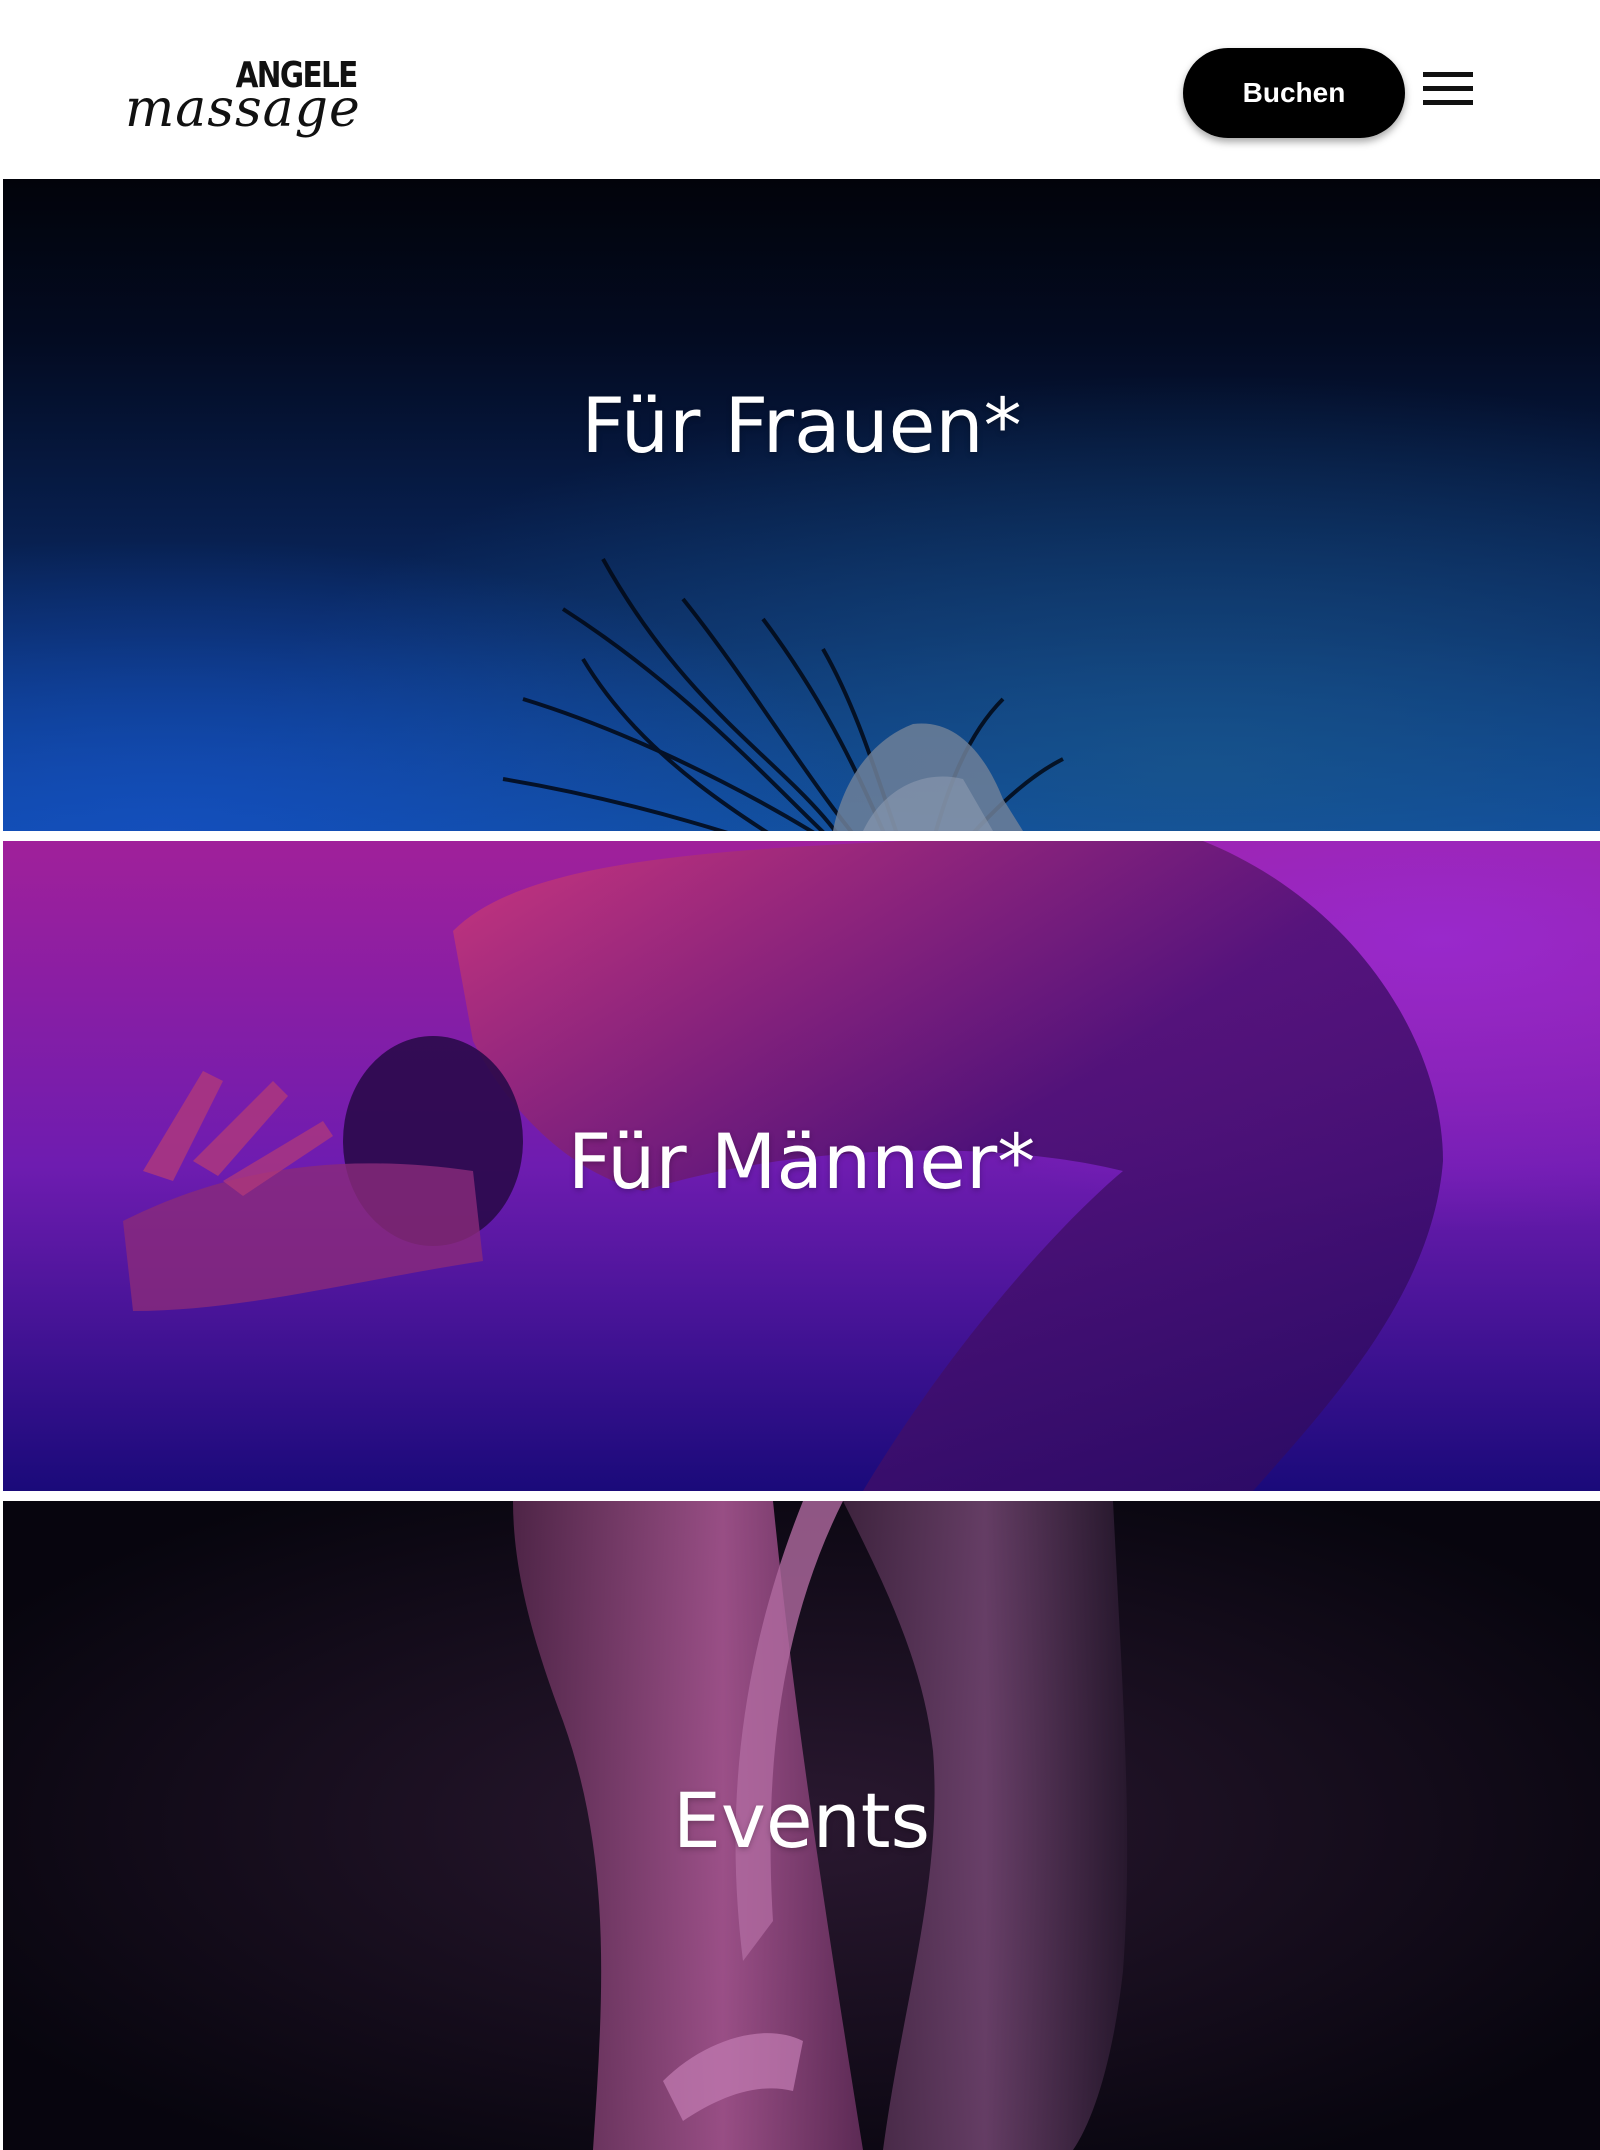 The image size is (1600, 2150). Describe the element at coordinates (801, 425) in the screenshot. I see `tile-women-title: Für Frauen*` at that location.